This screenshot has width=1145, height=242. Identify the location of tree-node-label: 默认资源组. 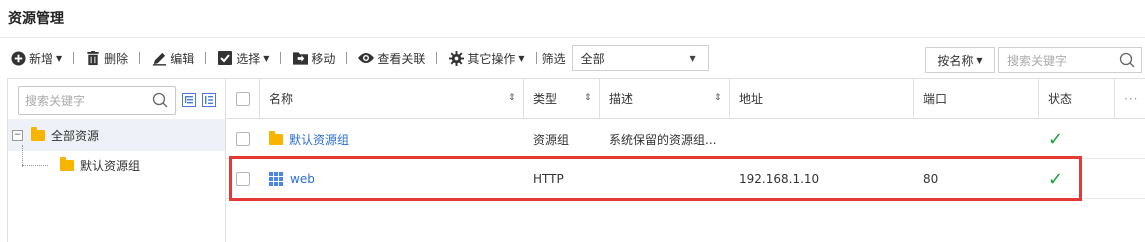
(110, 165).